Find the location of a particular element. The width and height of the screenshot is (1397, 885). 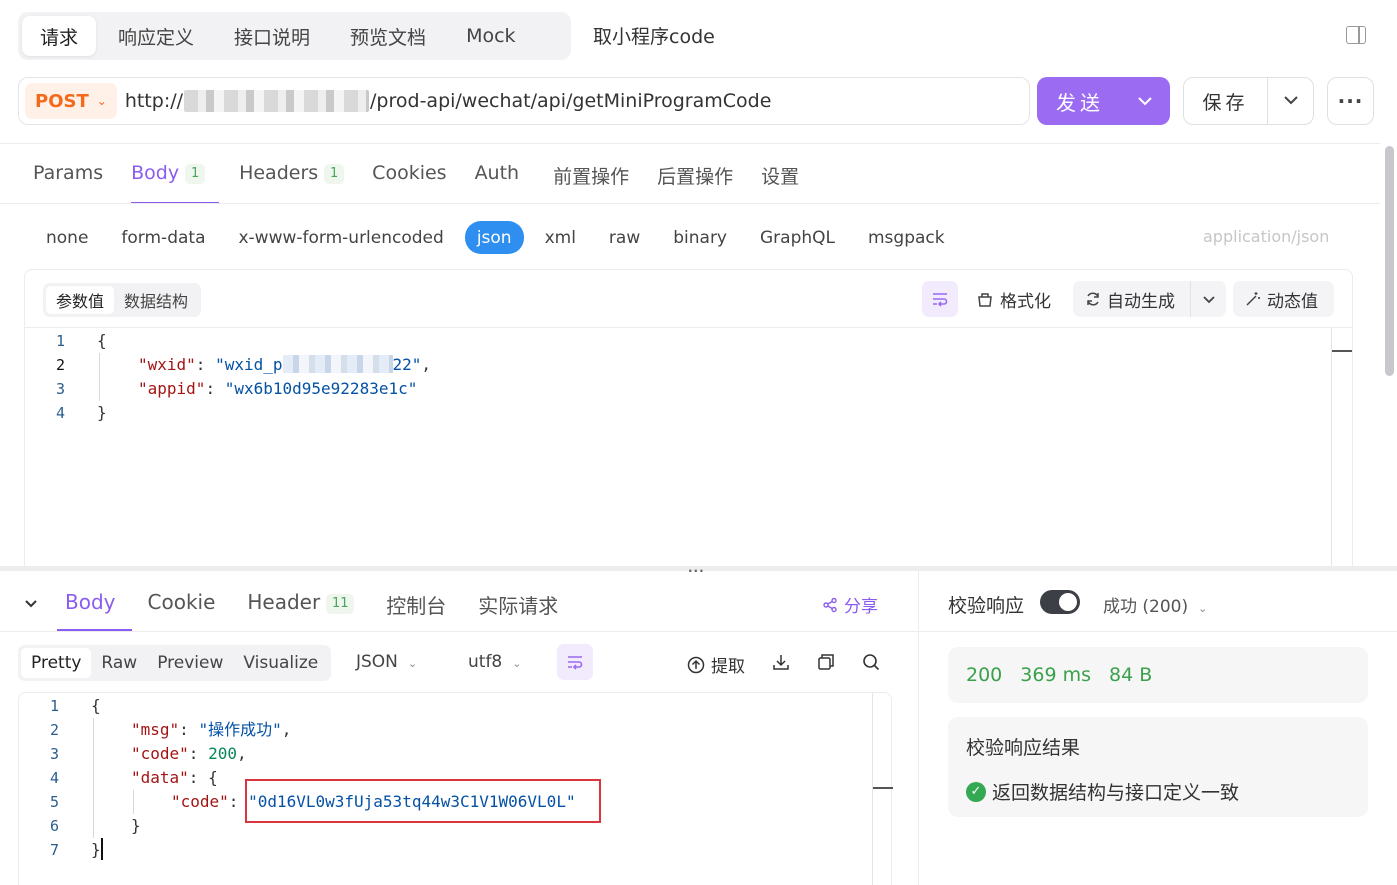

body-type-binary: binary is located at coordinates (700, 237).